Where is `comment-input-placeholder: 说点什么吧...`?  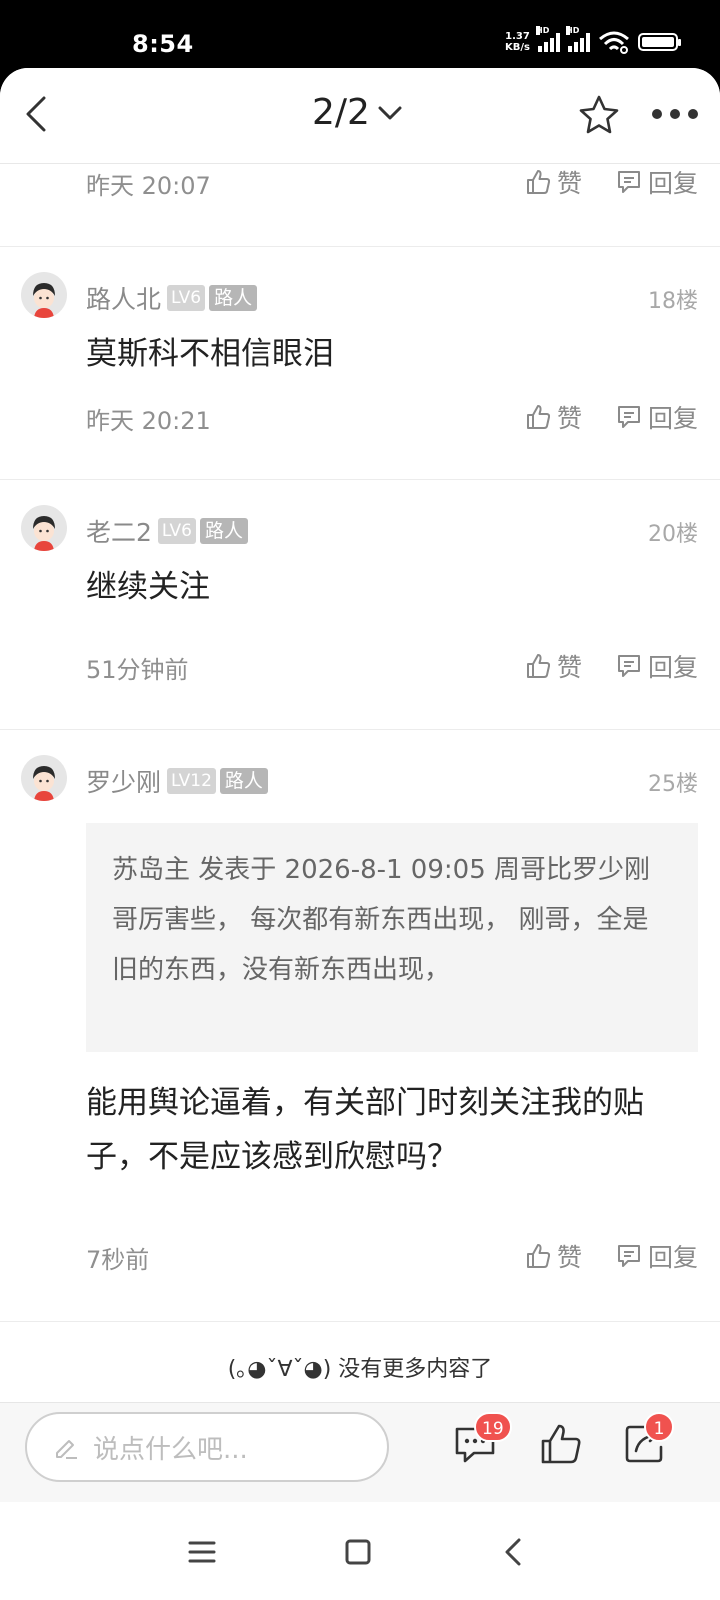 comment-input-placeholder: 说点什么吧... is located at coordinates (170, 1449).